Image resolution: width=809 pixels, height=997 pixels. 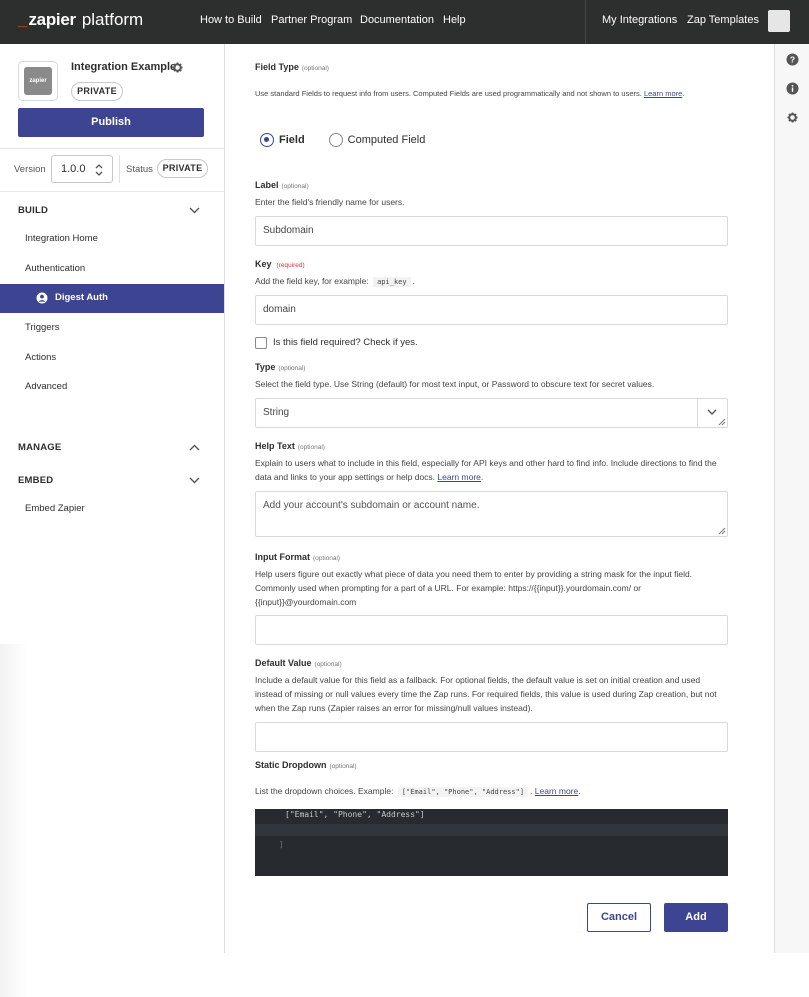 What do you see at coordinates (298, 557) in the screenshot?
I see `input-format-label: Input Format (optional)` at bounding box center [298, 557].